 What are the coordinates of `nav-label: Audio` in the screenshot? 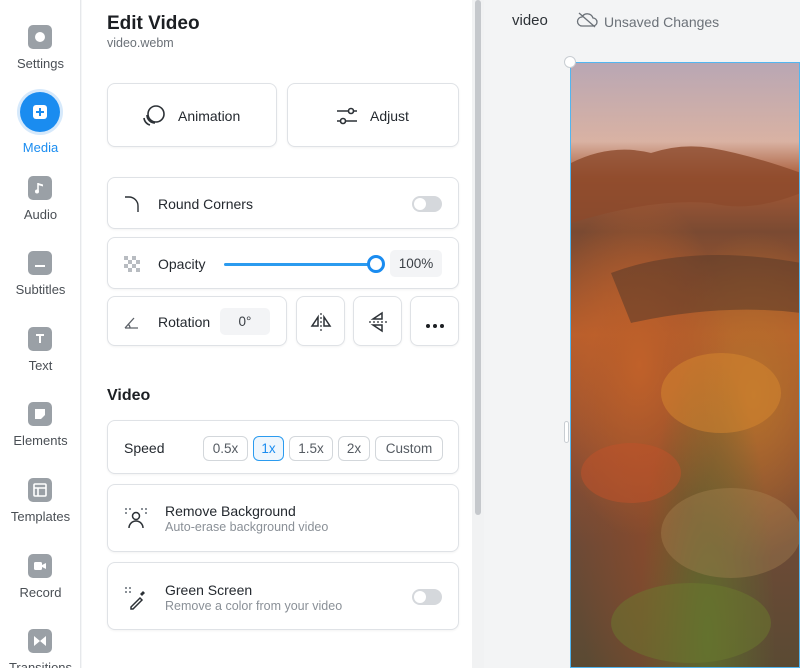 It's located at (40, 214).